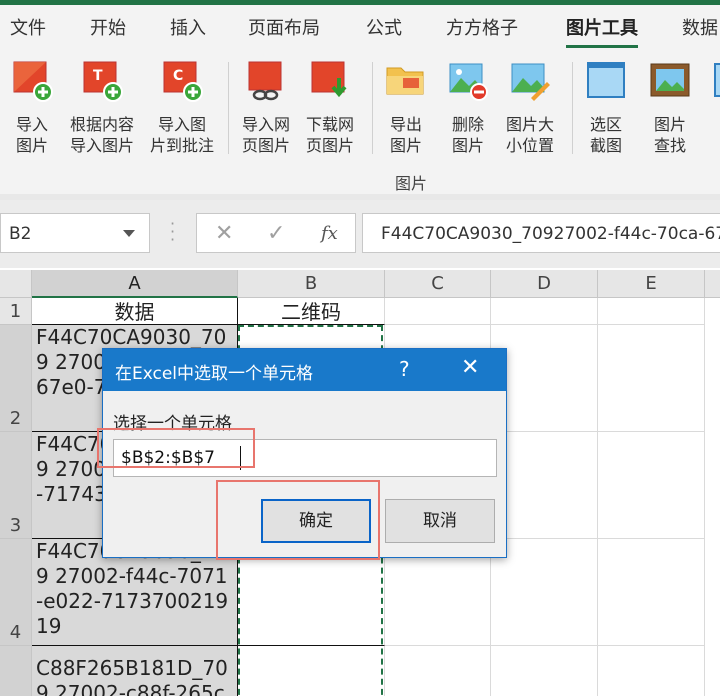 This screenshot has height=696, width=720. I want to click on delete-picture-icon, so click(468, 82).